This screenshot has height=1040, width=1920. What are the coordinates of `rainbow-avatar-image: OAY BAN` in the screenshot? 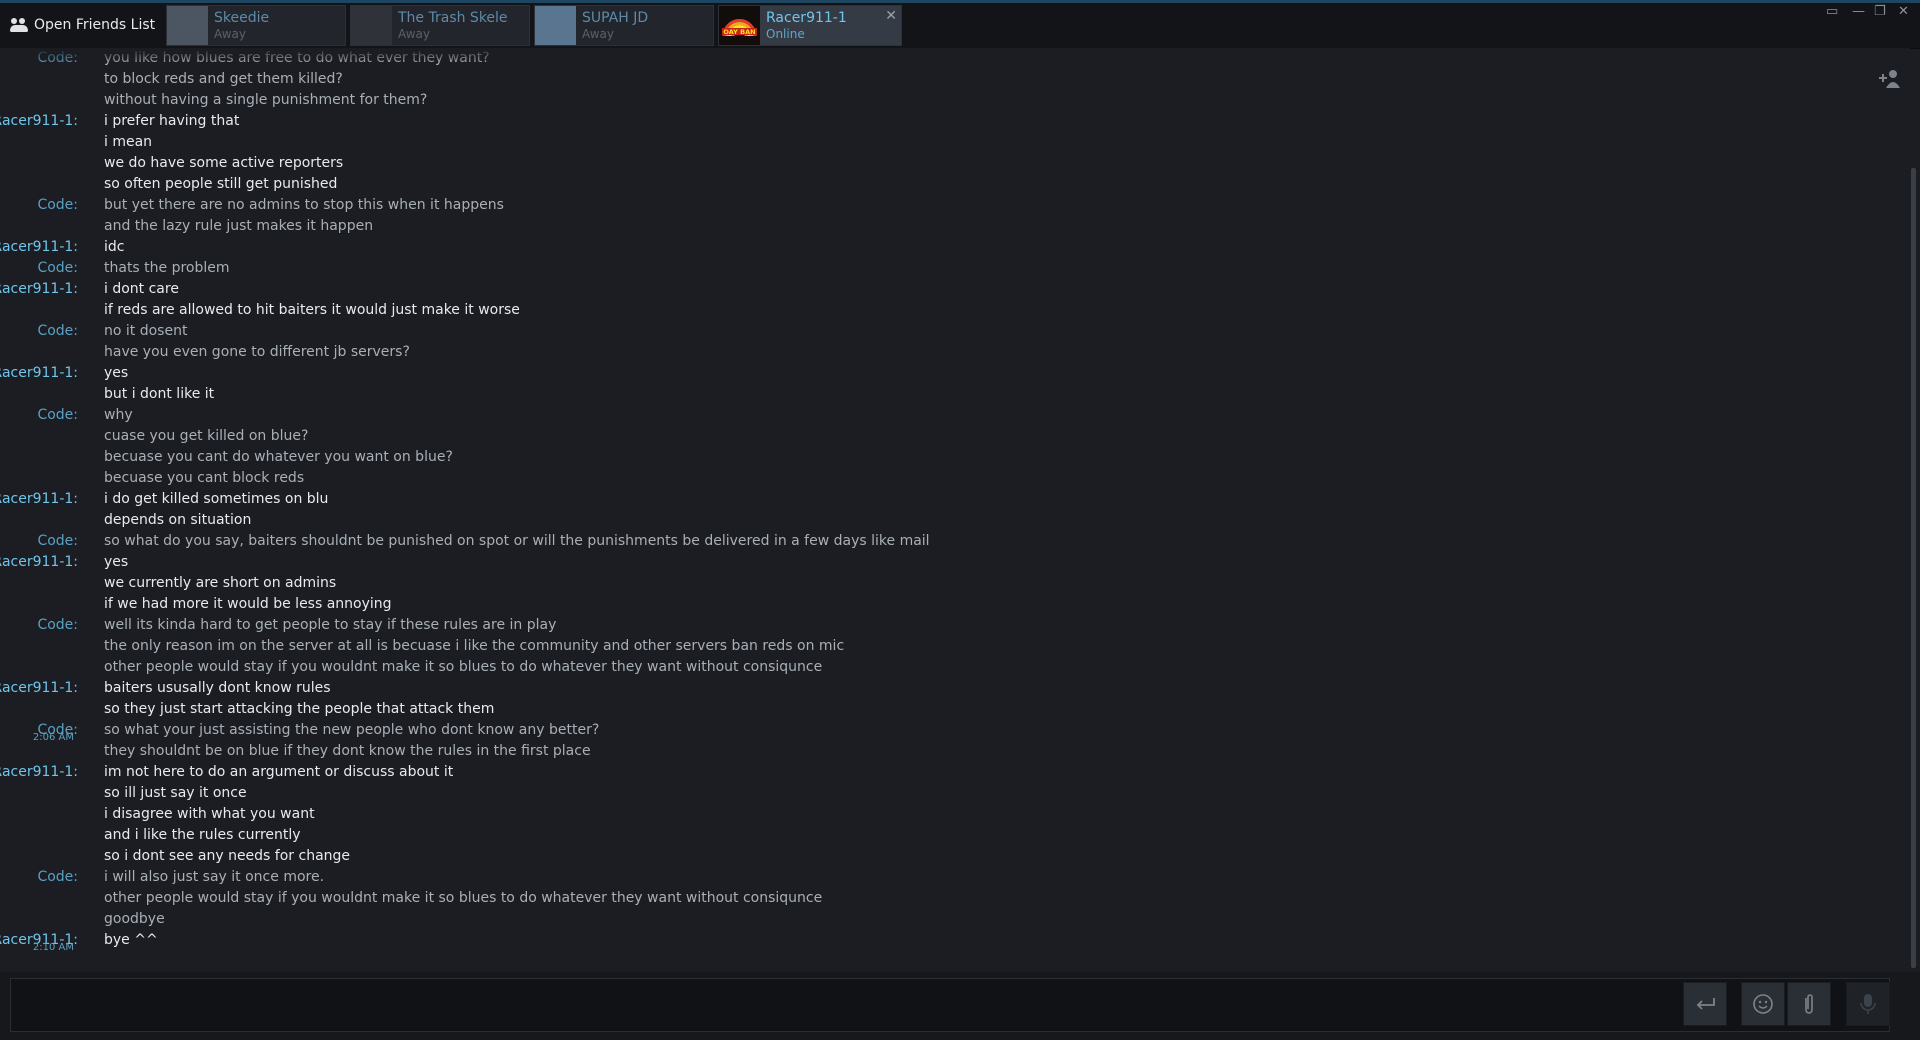 It's located at (739, 28).